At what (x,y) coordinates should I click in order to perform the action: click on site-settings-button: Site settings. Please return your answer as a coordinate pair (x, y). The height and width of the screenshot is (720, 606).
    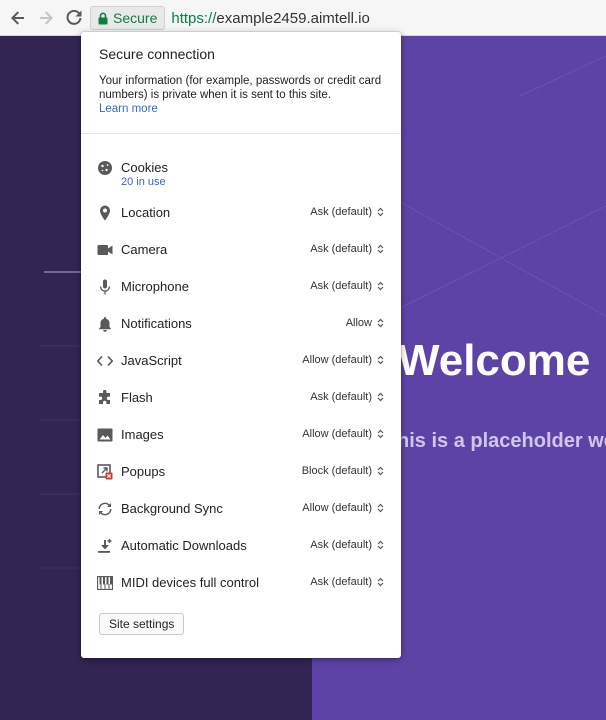
    Looking at the image, I should click on (142, 624).